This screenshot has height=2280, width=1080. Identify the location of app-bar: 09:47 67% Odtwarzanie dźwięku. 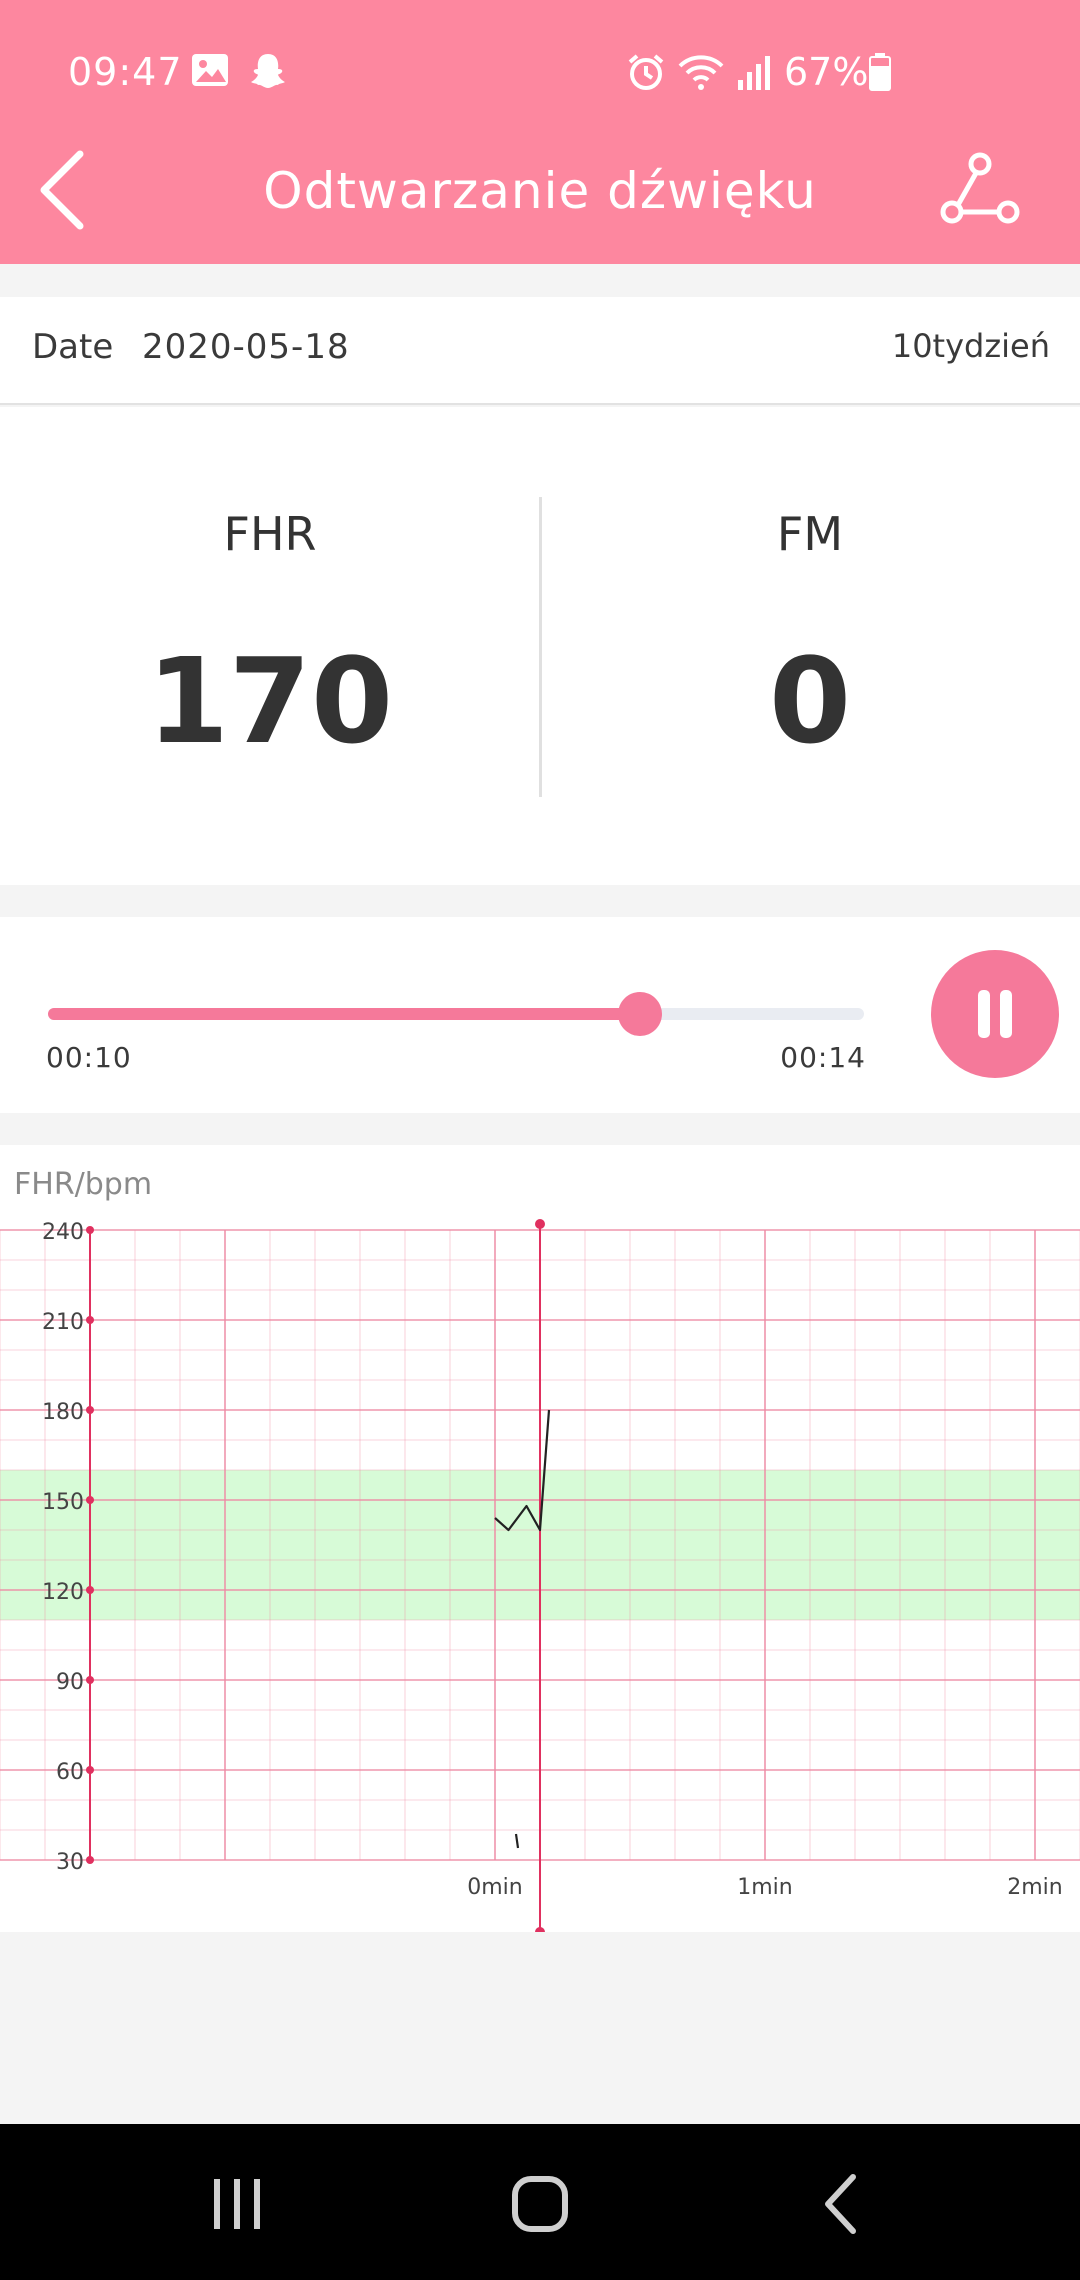
(540, 132).